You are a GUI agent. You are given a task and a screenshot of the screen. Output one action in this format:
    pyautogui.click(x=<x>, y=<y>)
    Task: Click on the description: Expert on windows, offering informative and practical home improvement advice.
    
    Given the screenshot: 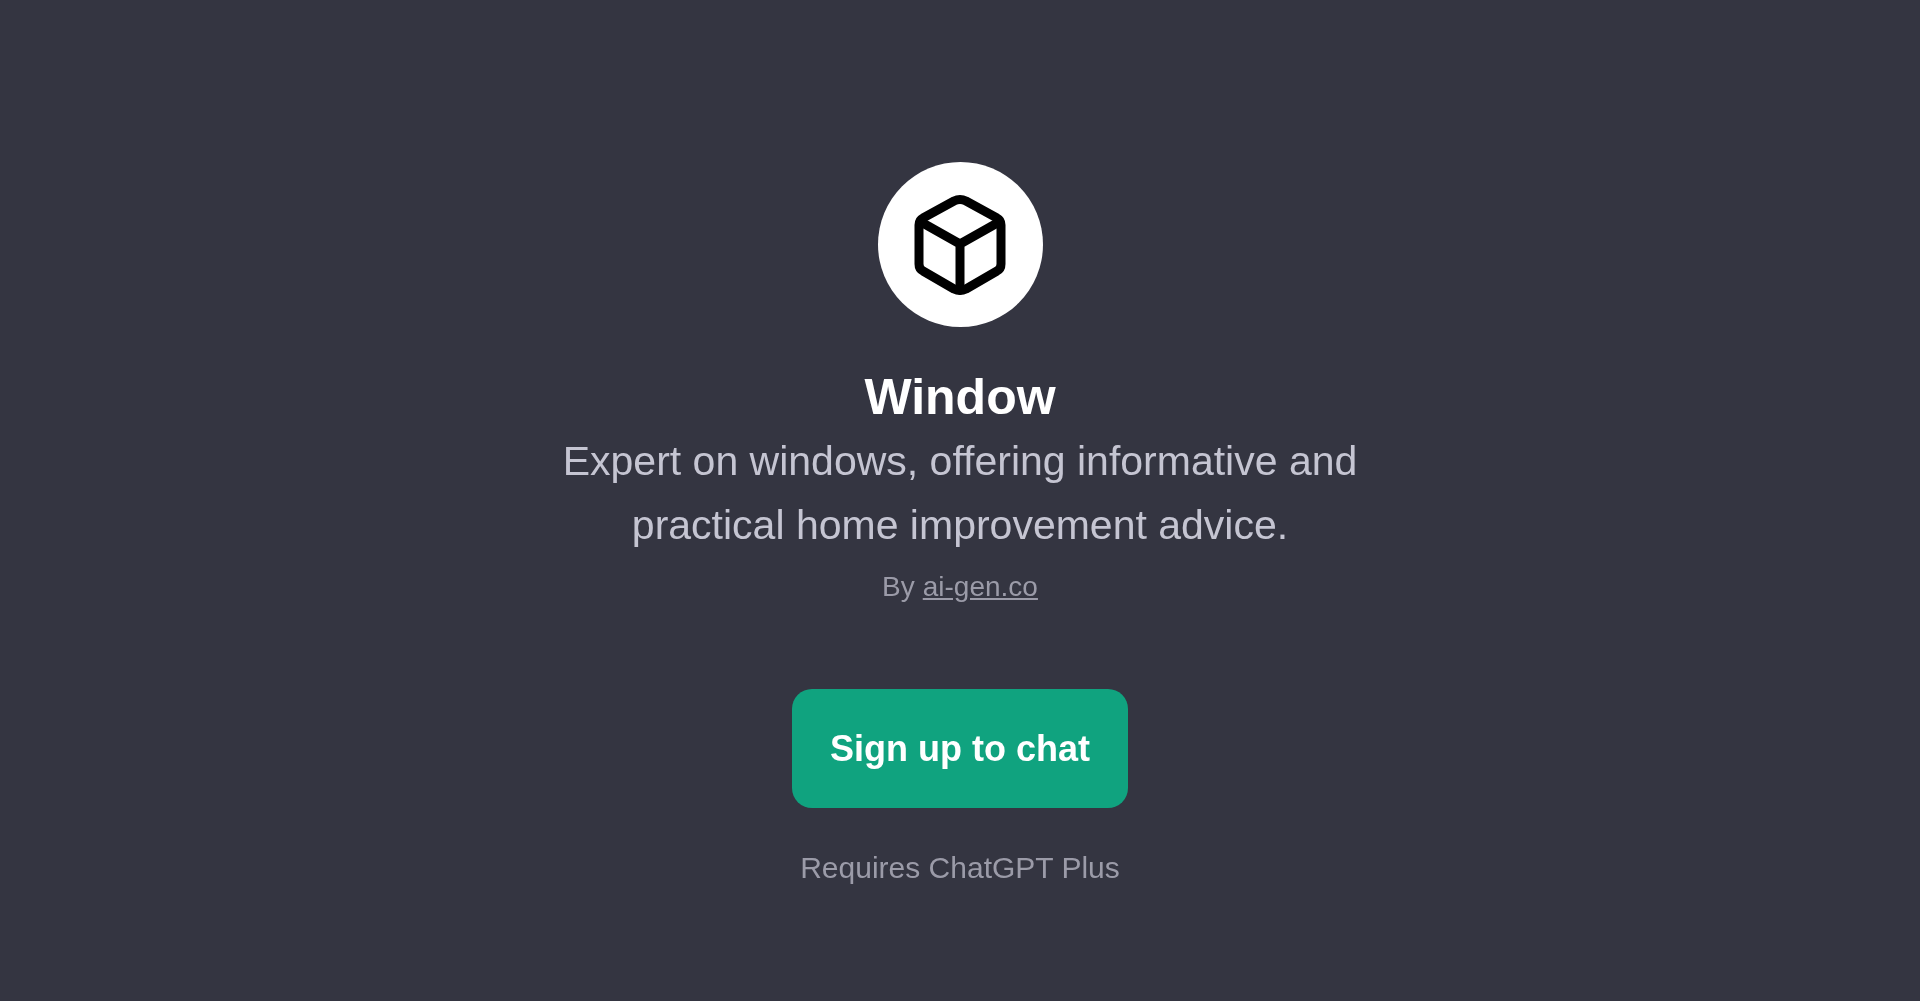 What is the action you would take?
    pyautogui.click(x=960, y=493)
    